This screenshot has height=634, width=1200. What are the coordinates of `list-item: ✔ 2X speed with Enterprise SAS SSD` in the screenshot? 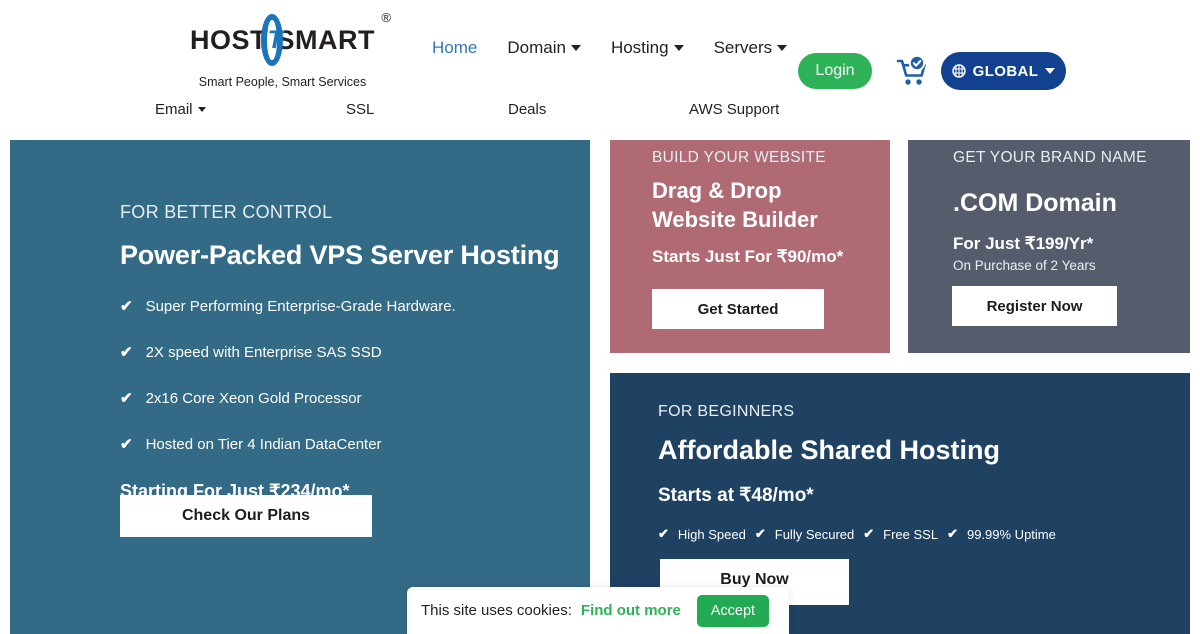 It's located at (355, 352).